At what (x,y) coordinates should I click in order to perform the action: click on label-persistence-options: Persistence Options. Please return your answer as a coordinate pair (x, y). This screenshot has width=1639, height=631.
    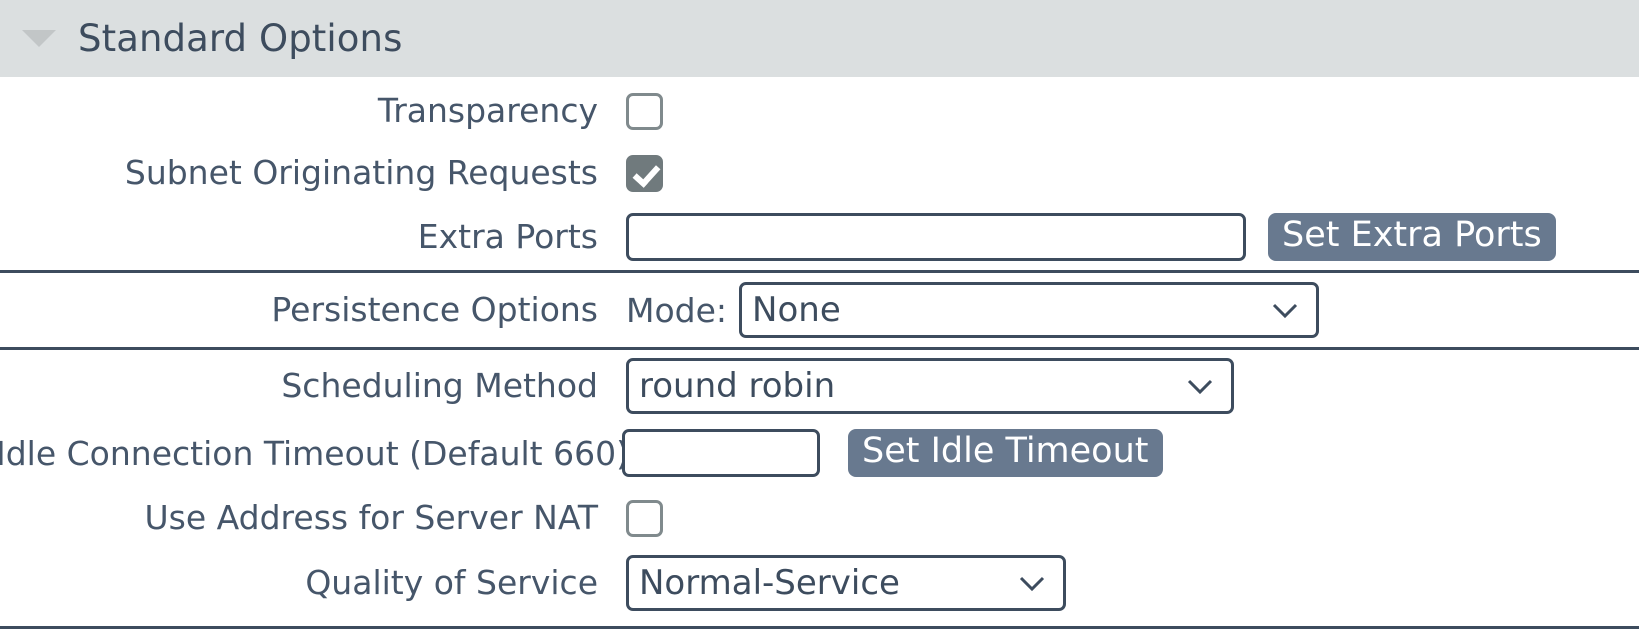
    Looking at the image, I should click on (434, 309).